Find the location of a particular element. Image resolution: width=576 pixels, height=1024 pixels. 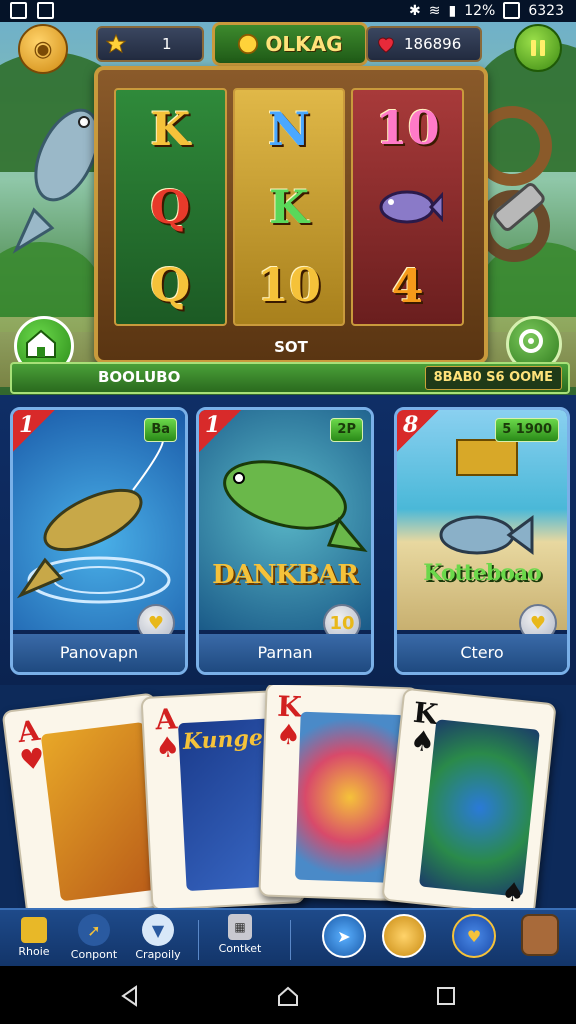

gear-icon is located at coordinates (531, 341).